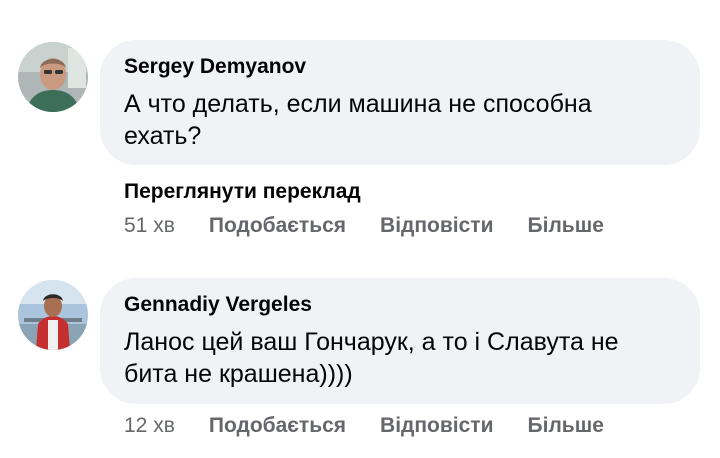 The image size is (720, 458). I want to click on comment-actions: 51 хв Подобається Відповісти Більше, so click(381, 226).